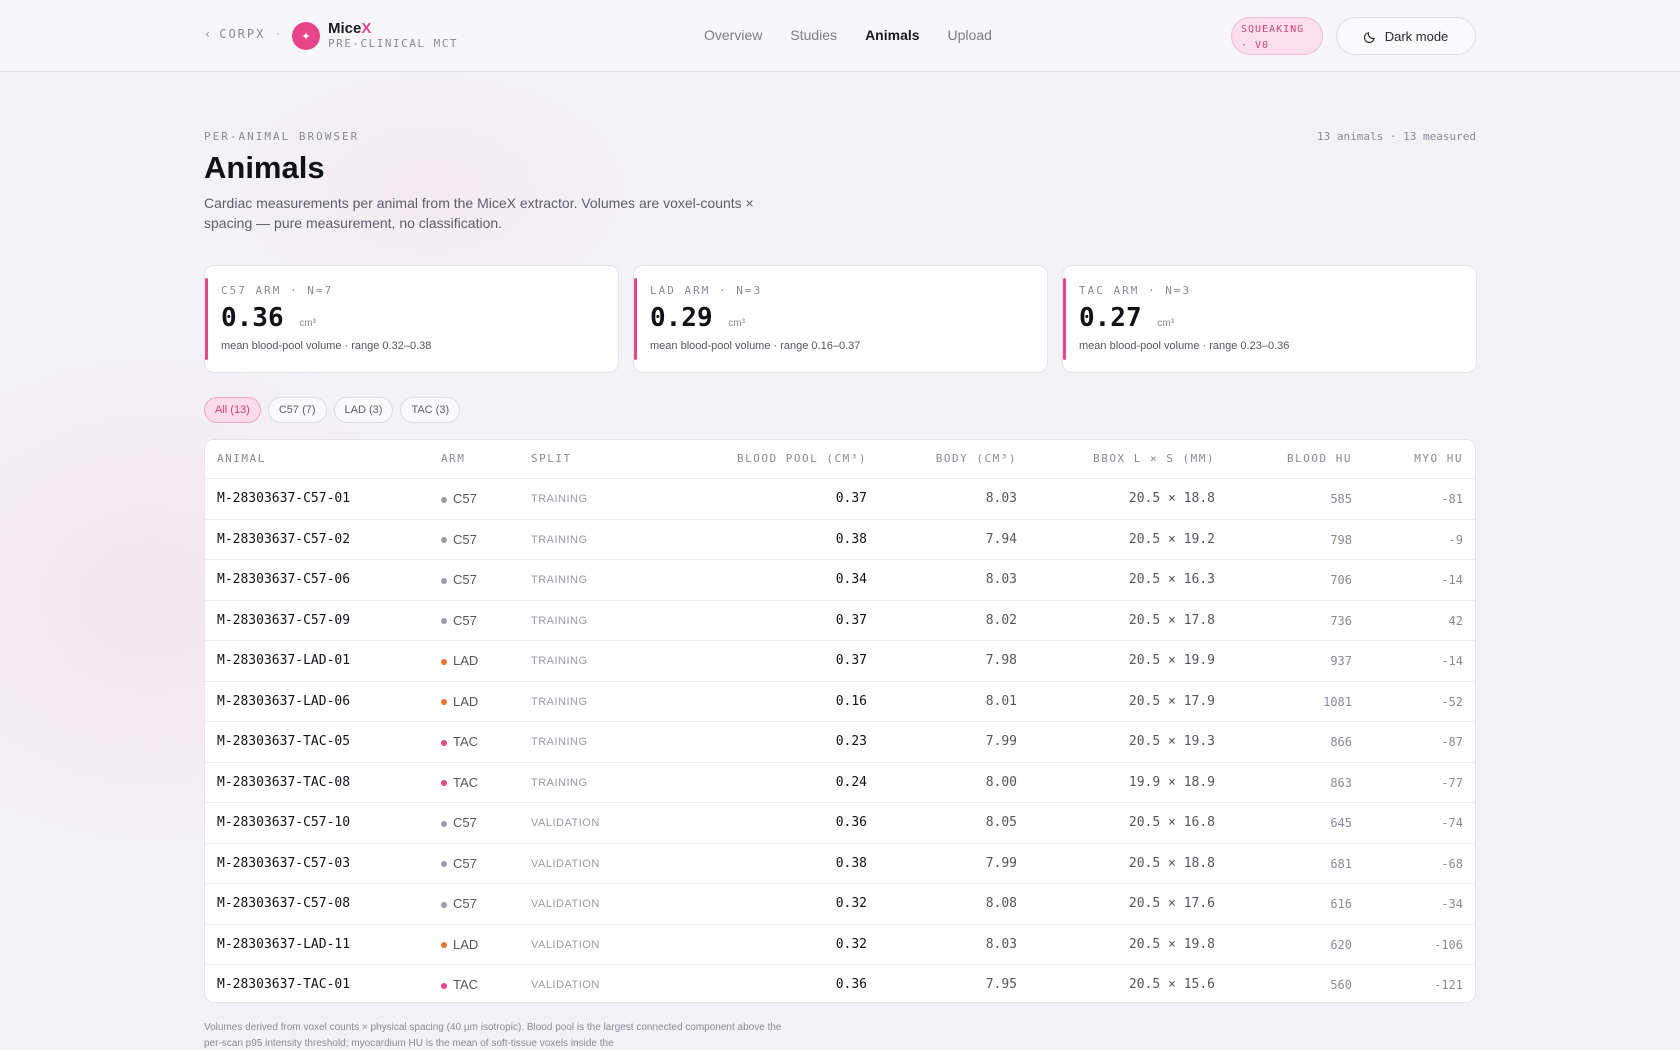 The width and height of the screenshot is (1680, 1050). I want to click on cell-myo-hu: -77, so click(1452, 782).